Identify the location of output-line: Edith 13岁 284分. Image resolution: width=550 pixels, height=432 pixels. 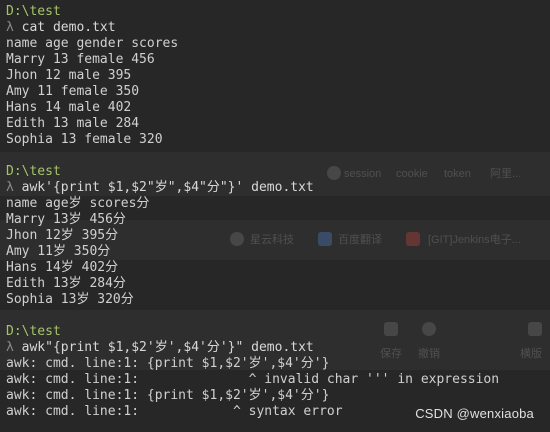
(66, 283).